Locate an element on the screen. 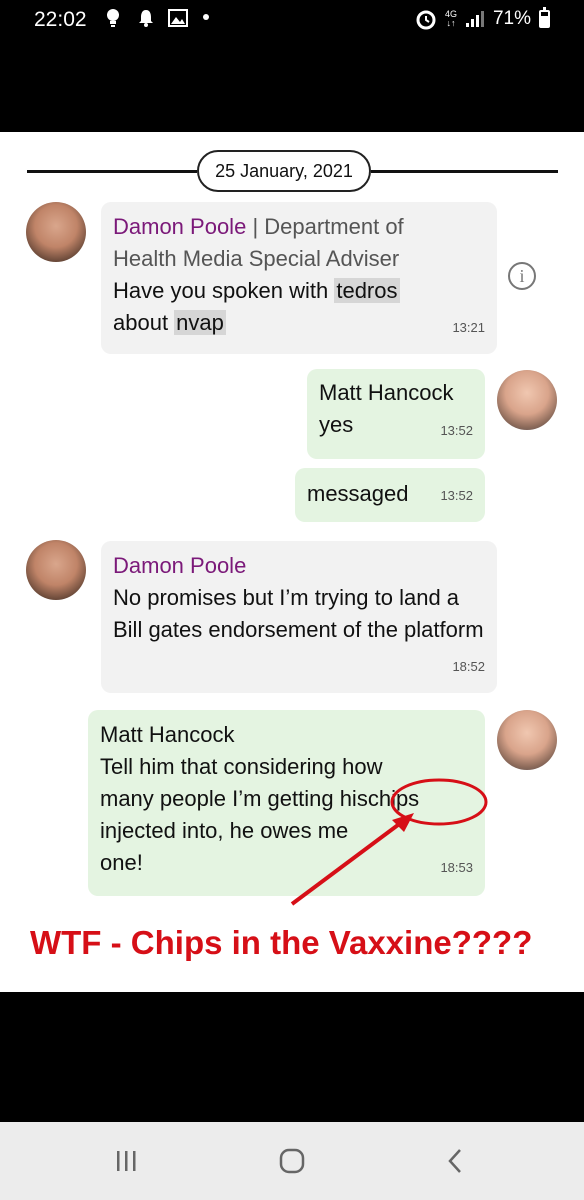 This screenshot has width=584, height=1200. status-bar: 22:02 4G ↓↑ 71% is located at coordinates (292, 20).